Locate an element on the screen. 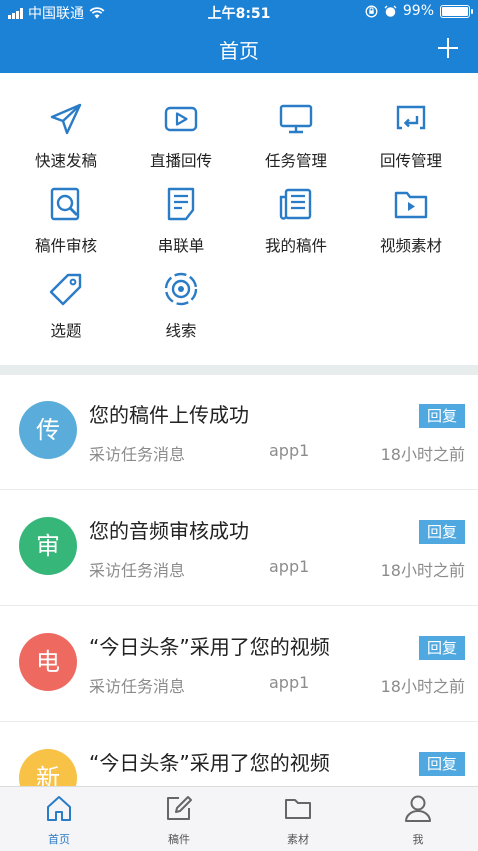 Image resolution: width=478 pixels, height=851 pixels. paper-plane-icon is located at coordinates (66, 119).